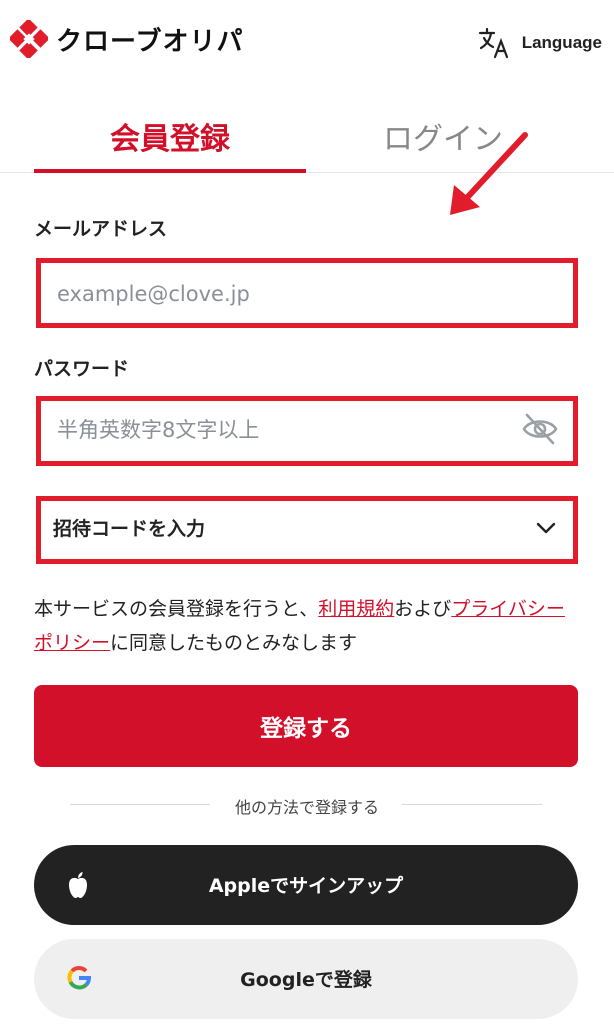 Image resolution: width=614 pixels, height=1024 pixels. What do you see at coordinates (307, 530) in the screenshot?
I see `invite-code-select: 招待コードを入力` at bounding box center [307, 530].